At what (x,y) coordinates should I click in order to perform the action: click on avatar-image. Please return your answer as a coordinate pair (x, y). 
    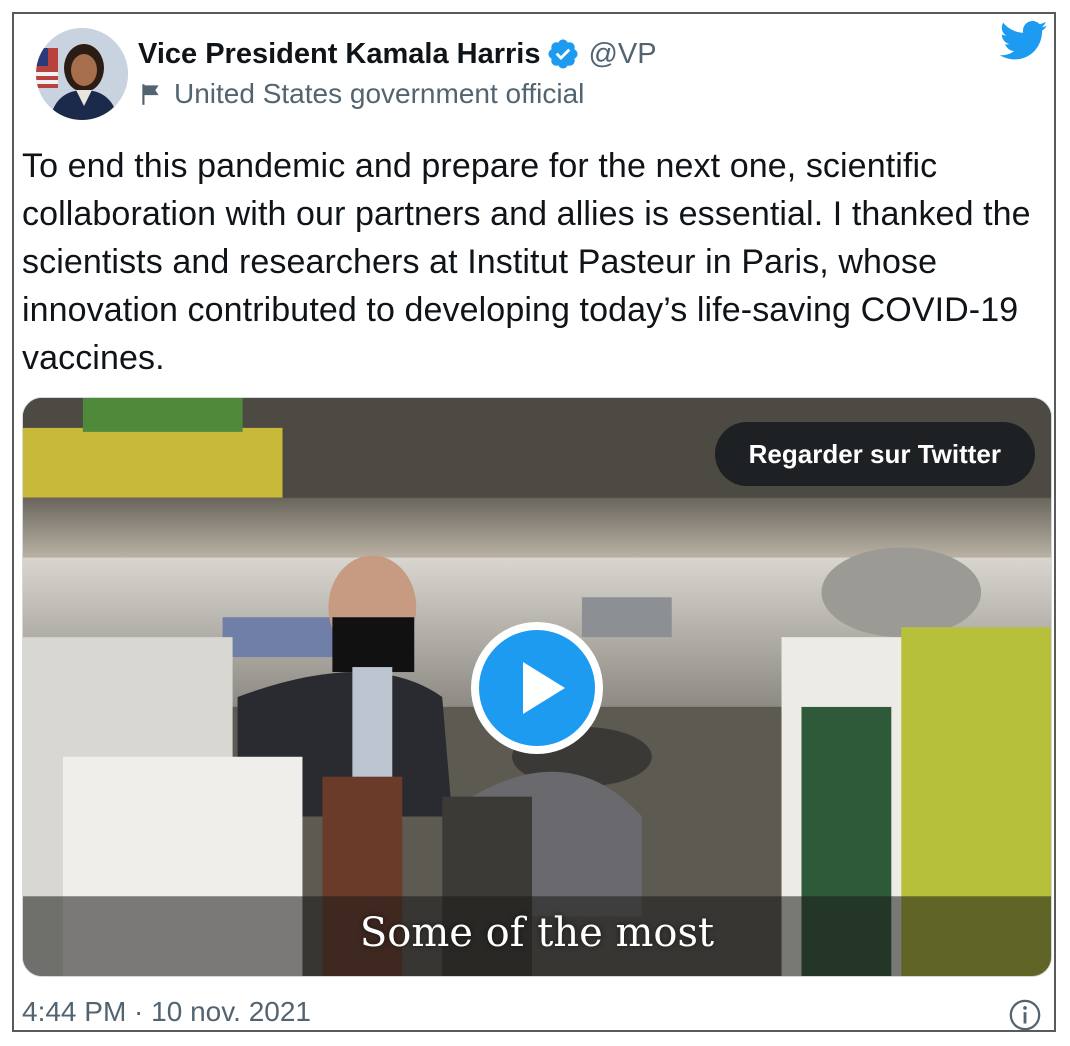
    Looking at the image, I should click on (82, 74).